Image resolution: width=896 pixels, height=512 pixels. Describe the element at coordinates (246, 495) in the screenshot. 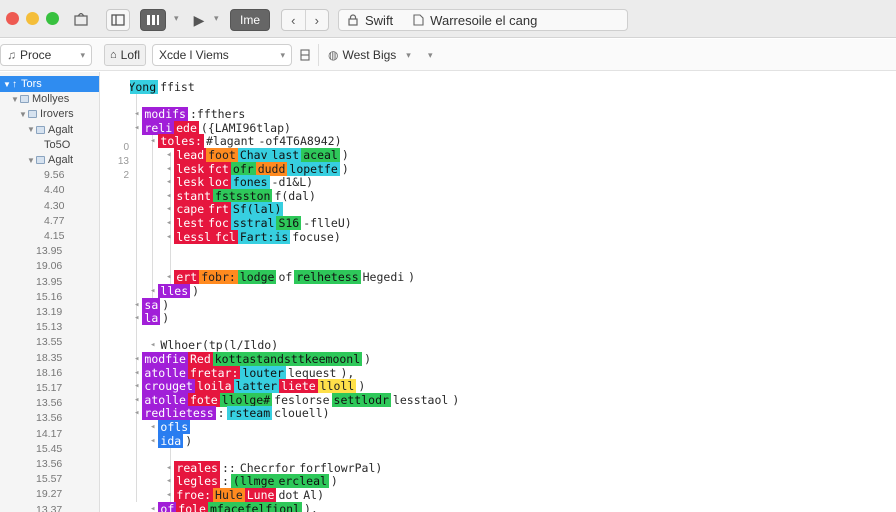

I see `code-line: ◂ froe: Hule Lune dot Al)` at that location.